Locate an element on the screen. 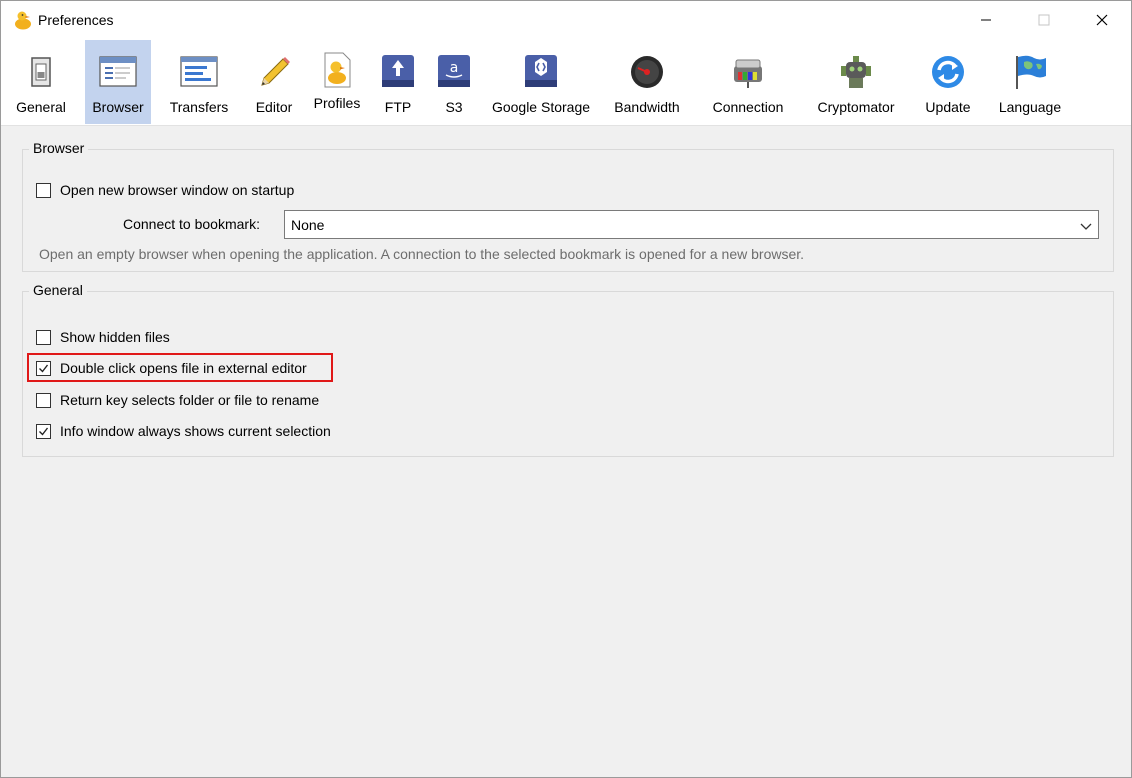  tab-s3: a S3 is located at coordinates (454, 82).